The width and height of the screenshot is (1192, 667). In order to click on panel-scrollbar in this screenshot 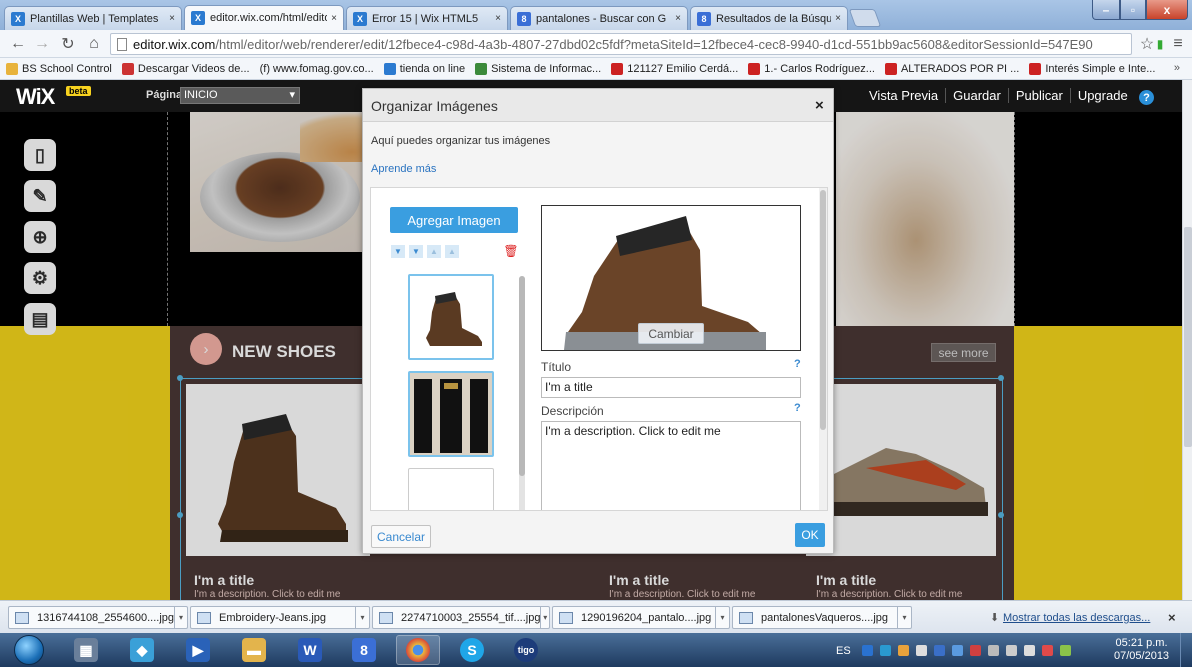, I will do `click(823, 349)`.